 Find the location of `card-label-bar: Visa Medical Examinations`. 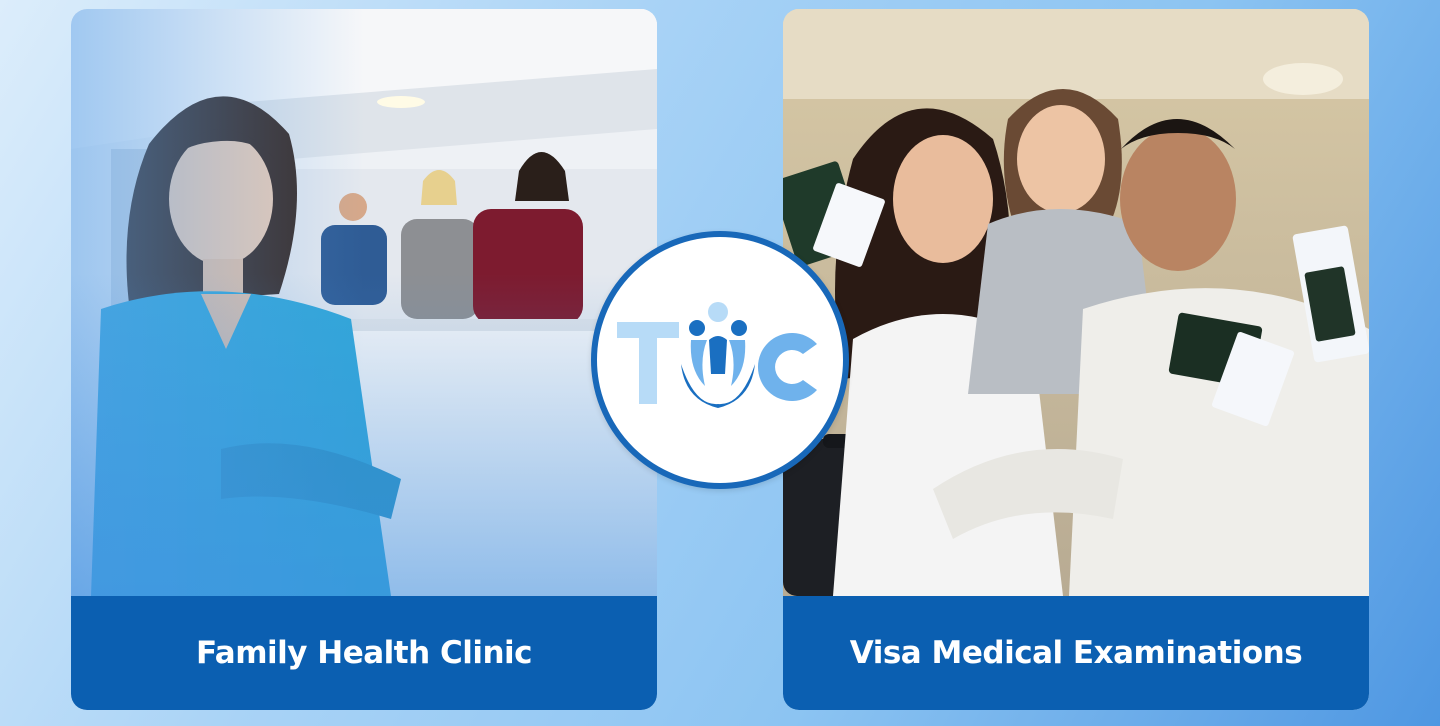

card-label-bar: Visa Medical Examinations is located at coordinates (1076, 653).